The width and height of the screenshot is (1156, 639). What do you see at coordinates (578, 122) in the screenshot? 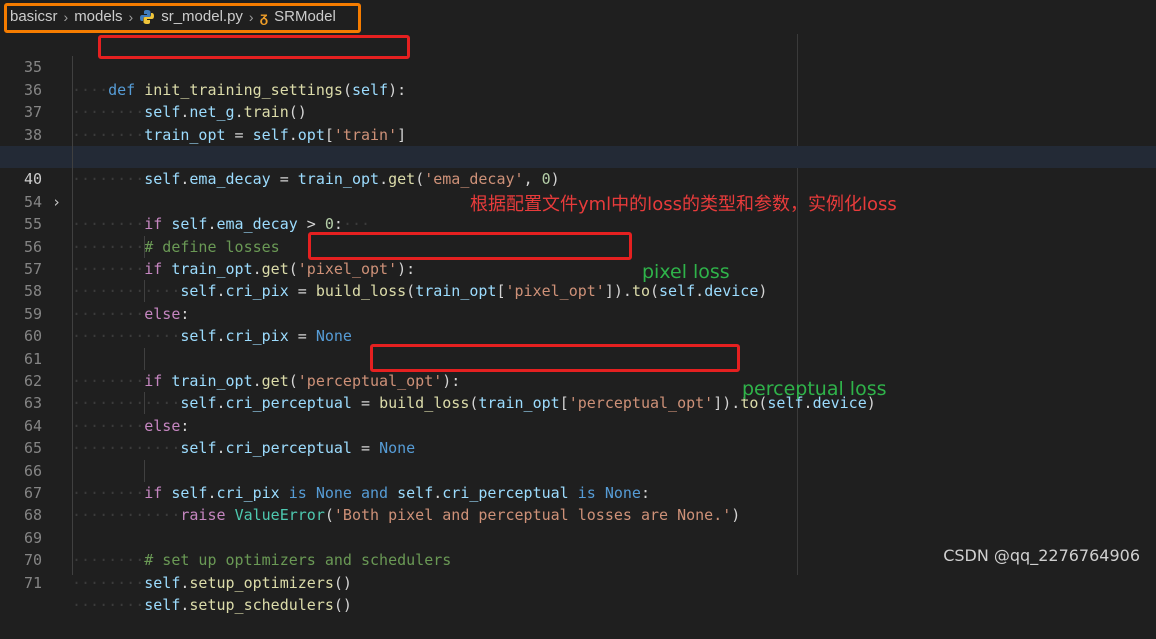
I see `code-line: 38` at bounding box center [578, 122].